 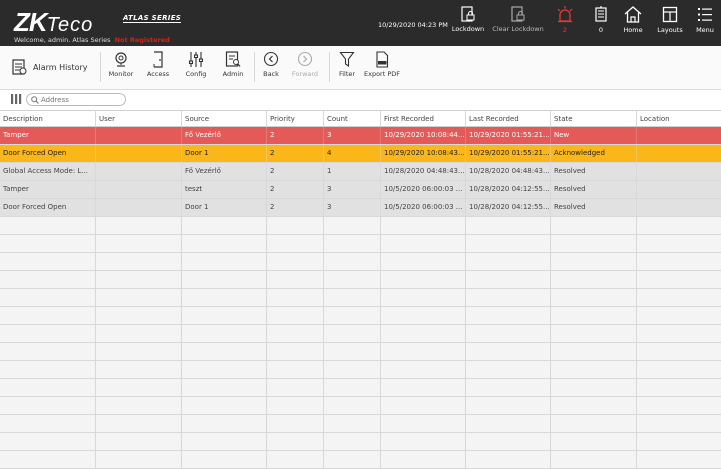 I want to click on export-pdf-button: Export PDF, so click(x=382, y=64).